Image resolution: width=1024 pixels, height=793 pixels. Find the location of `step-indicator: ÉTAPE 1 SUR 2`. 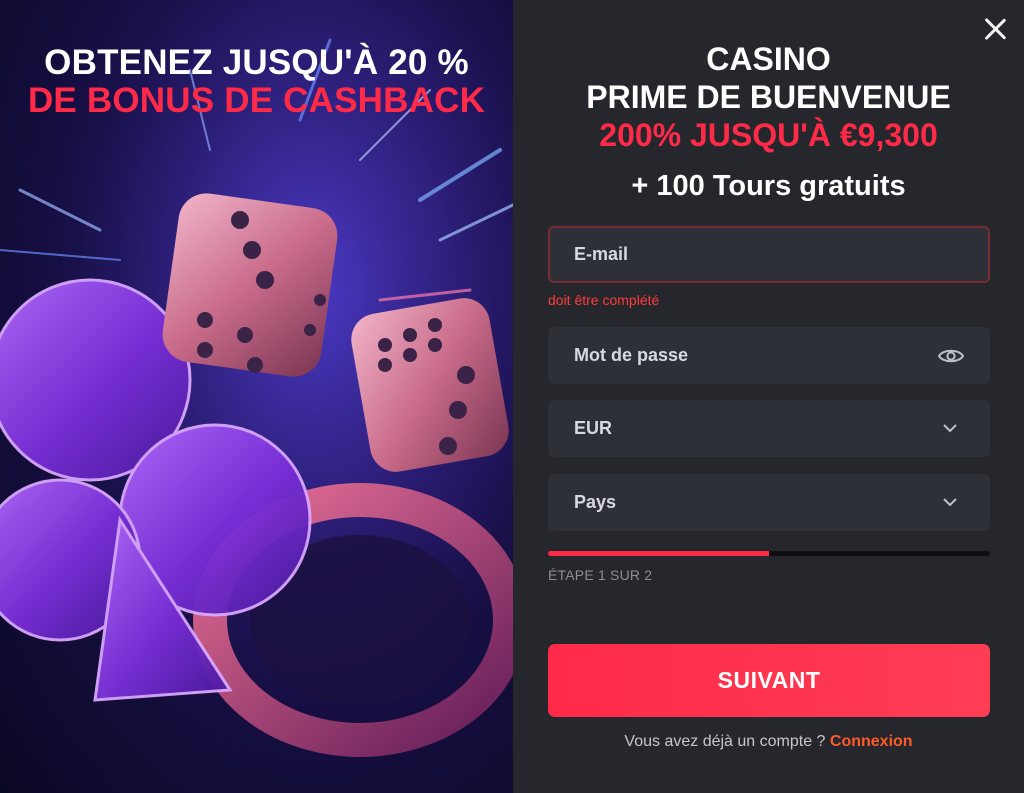

step-indicator: ÉTAPE 1 SUR 2 is located at coordinates (600, 575).